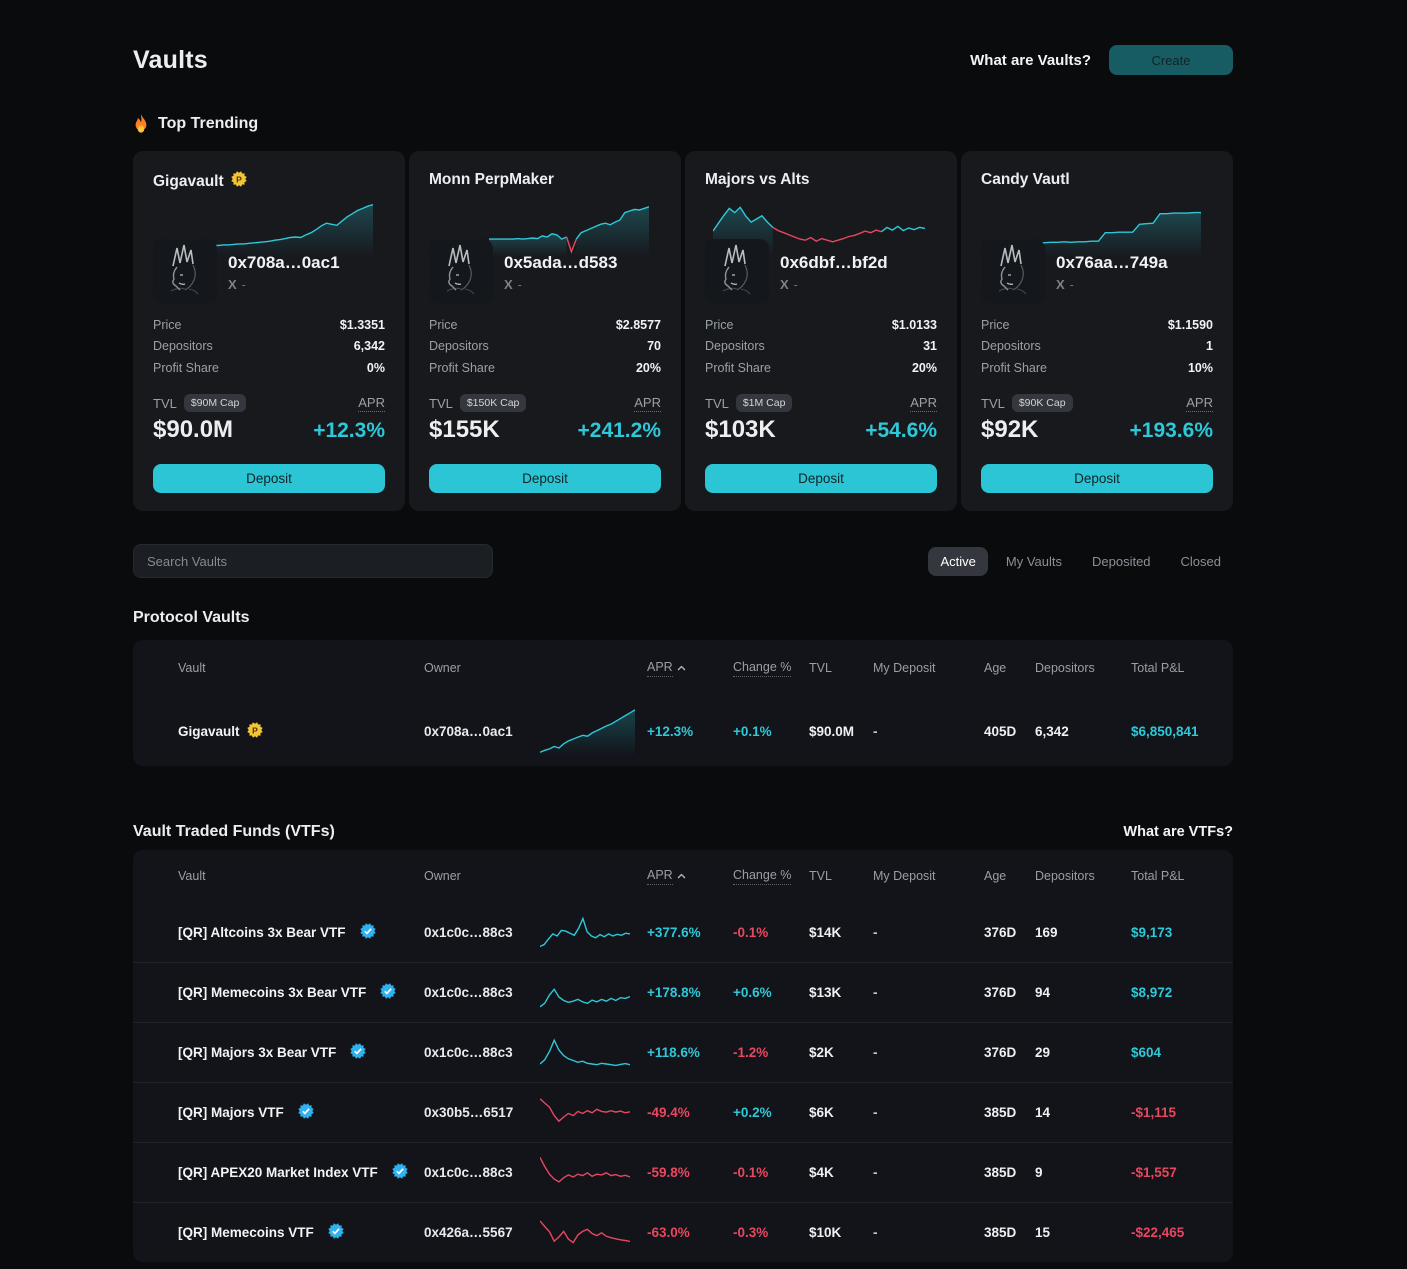 The height and width of the screenshot is (1269, 1407). What do you see at coordinates (1112, 263) in the screenshot?
I see `vault-owner-address: 0x76aa…749a` at bounding box center [1112, 263].